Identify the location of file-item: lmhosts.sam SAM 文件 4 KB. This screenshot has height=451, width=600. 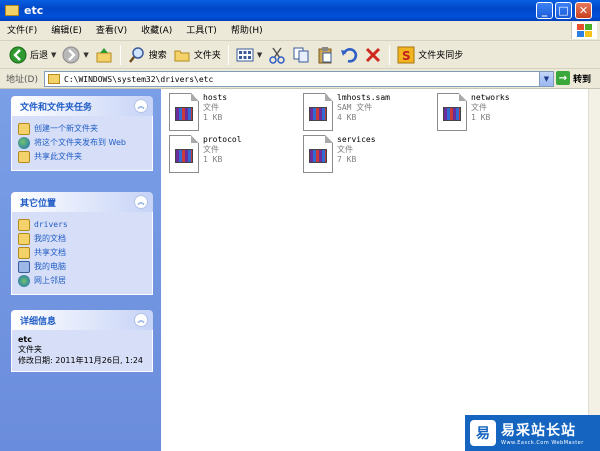
(346, 112).